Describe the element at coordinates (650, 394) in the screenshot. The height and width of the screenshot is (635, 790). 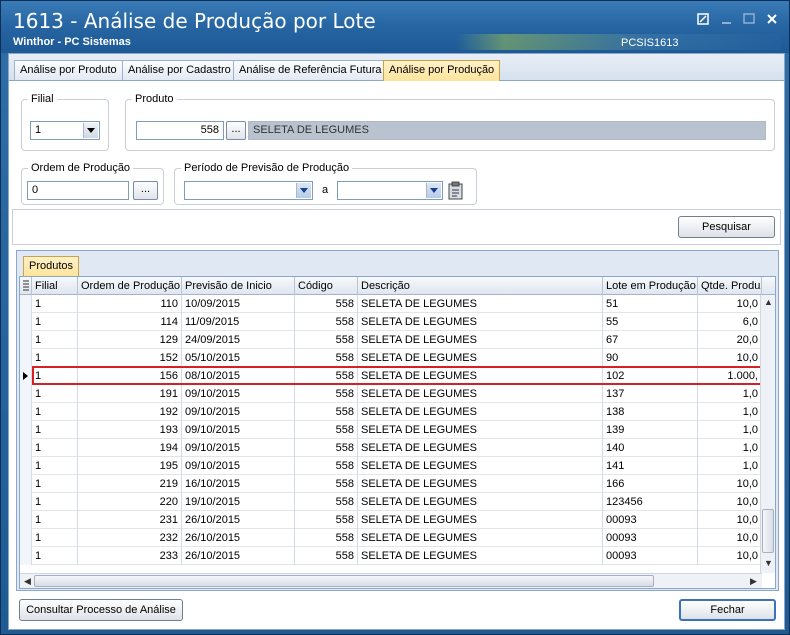
I see `cell-lote-producao: 137` at that location.